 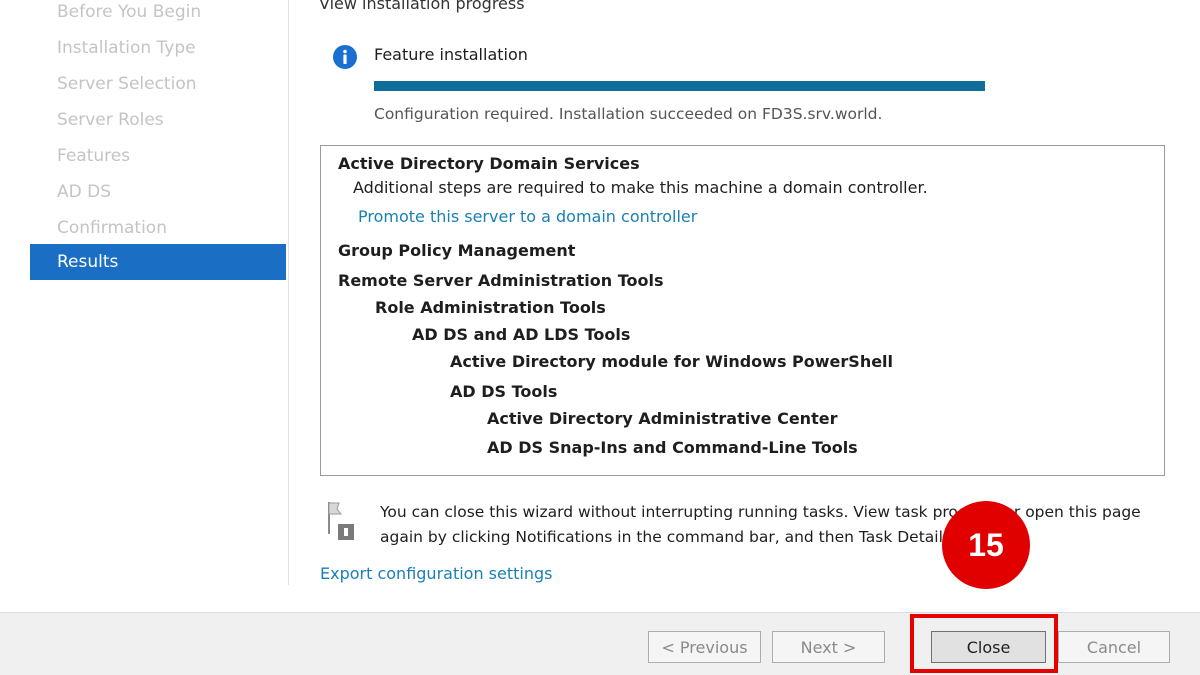 What do you see at coordinates (489, 163) in the screenshot?
I see `result-ad-ds: Active Directory Domain Services` at bounding box center [489, 163].